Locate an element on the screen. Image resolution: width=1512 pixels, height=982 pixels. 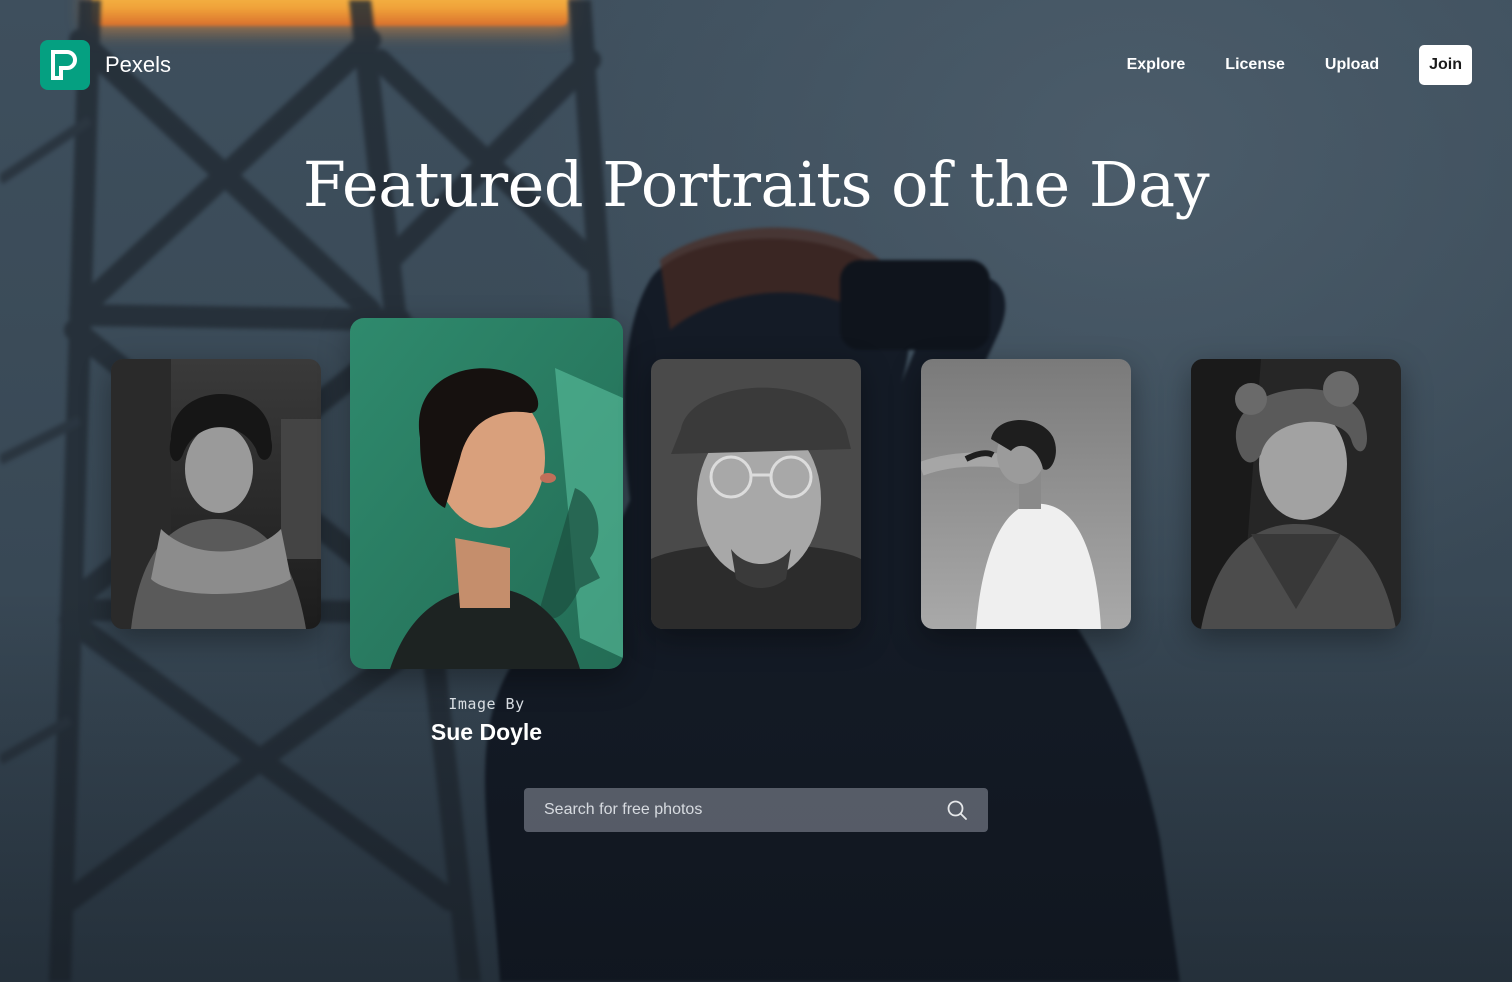
nav-explore: Explore is located at coordinates (1156, 65).